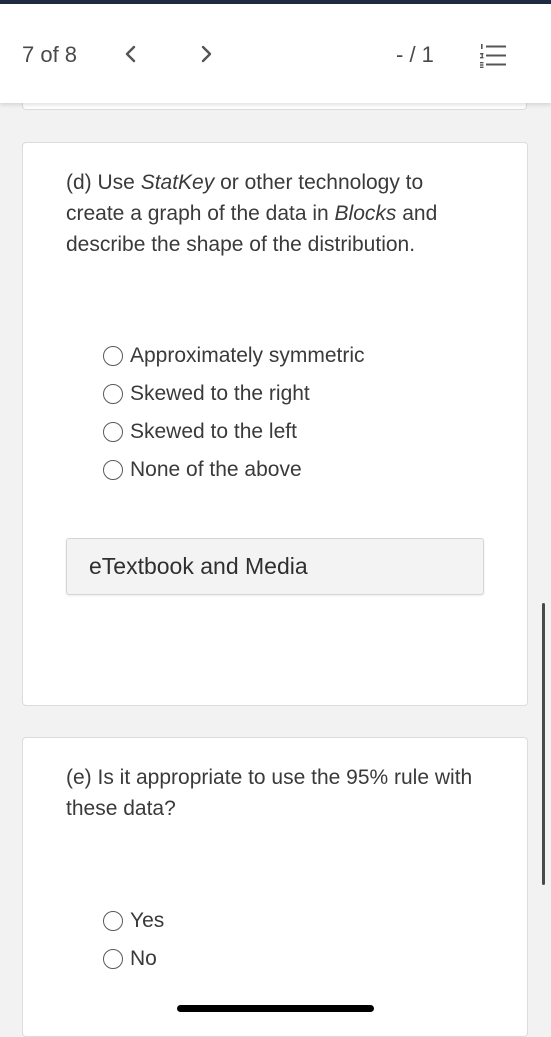 The width and height of the screenshot is (551, 1037). What do you see at coordinates (275, 566) in the screenshot?
I see `etextbook-media-button: eTextbook and Media` at bounding box center [275, 566].